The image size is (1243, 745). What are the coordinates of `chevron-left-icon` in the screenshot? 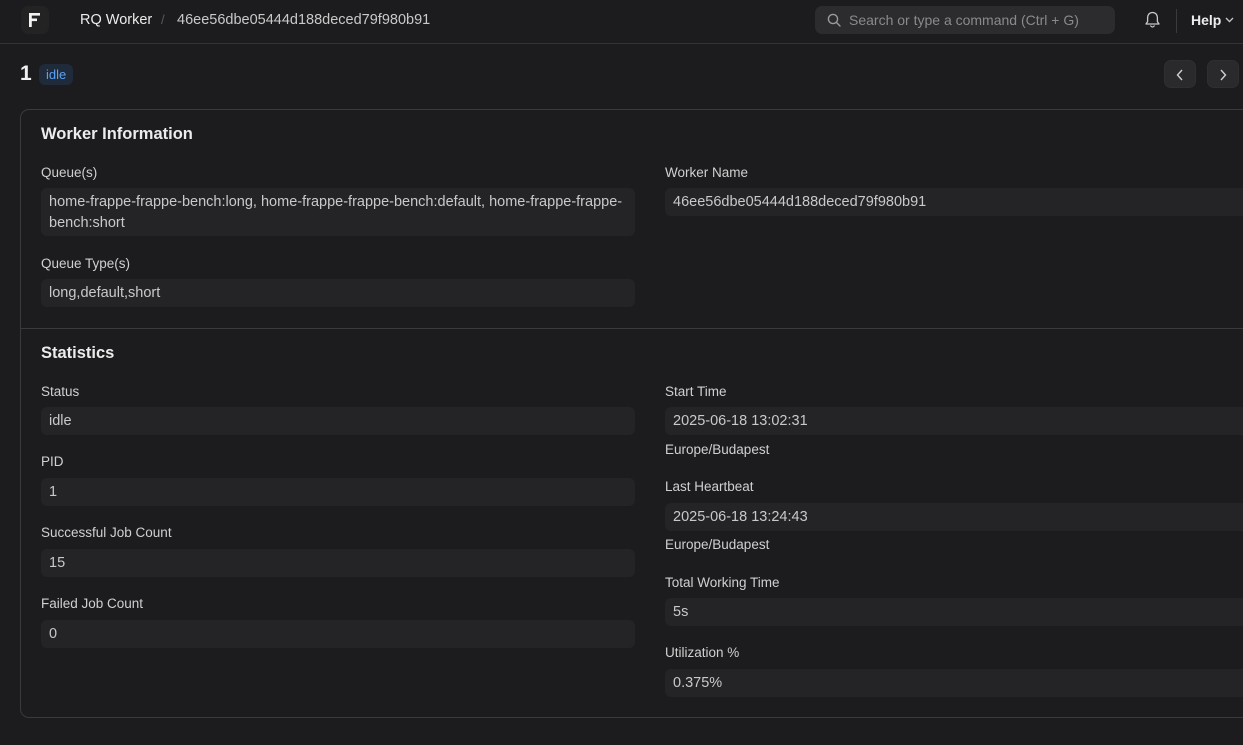 It's located at (1179, 75).